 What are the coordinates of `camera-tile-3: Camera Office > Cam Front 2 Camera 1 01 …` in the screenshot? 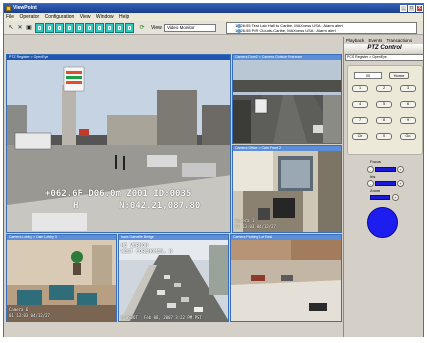 It's located at (287, 189).